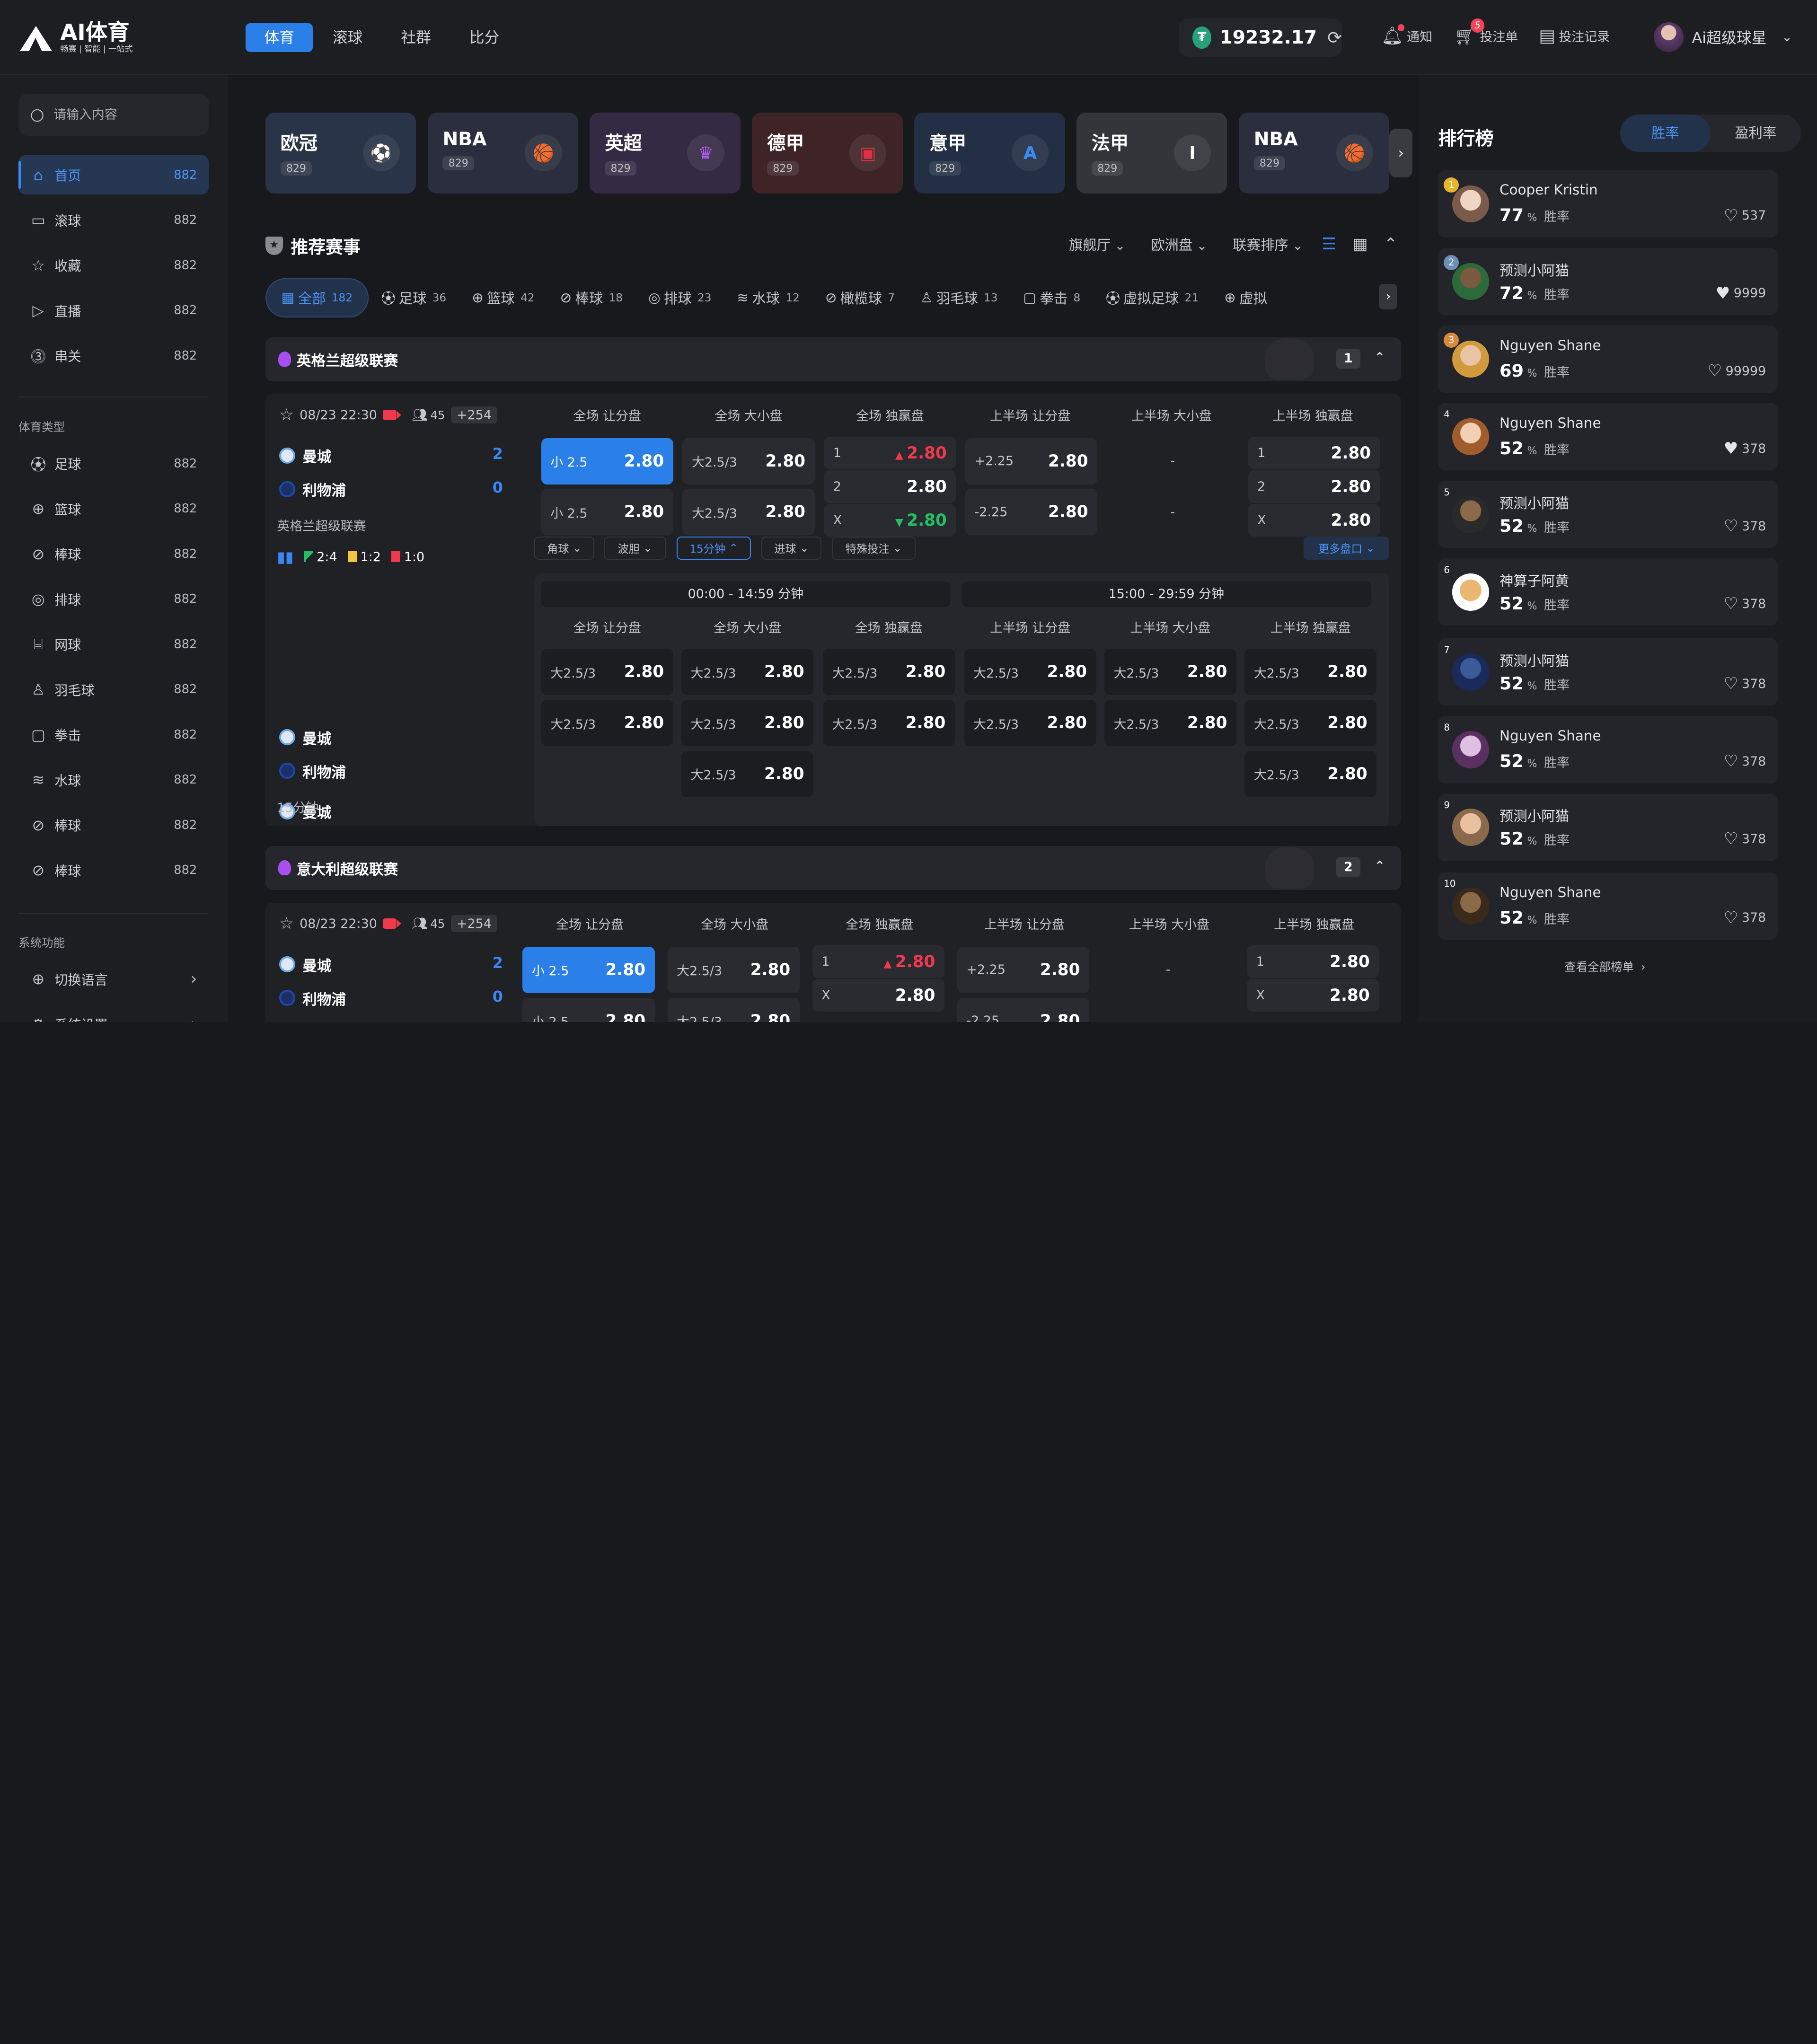 This screenshot has width=1817, height=2044. Describe the element at coordinates (679, 297) in the screenshot. I see `tab-sport: ◎ 排球 23` at that location.